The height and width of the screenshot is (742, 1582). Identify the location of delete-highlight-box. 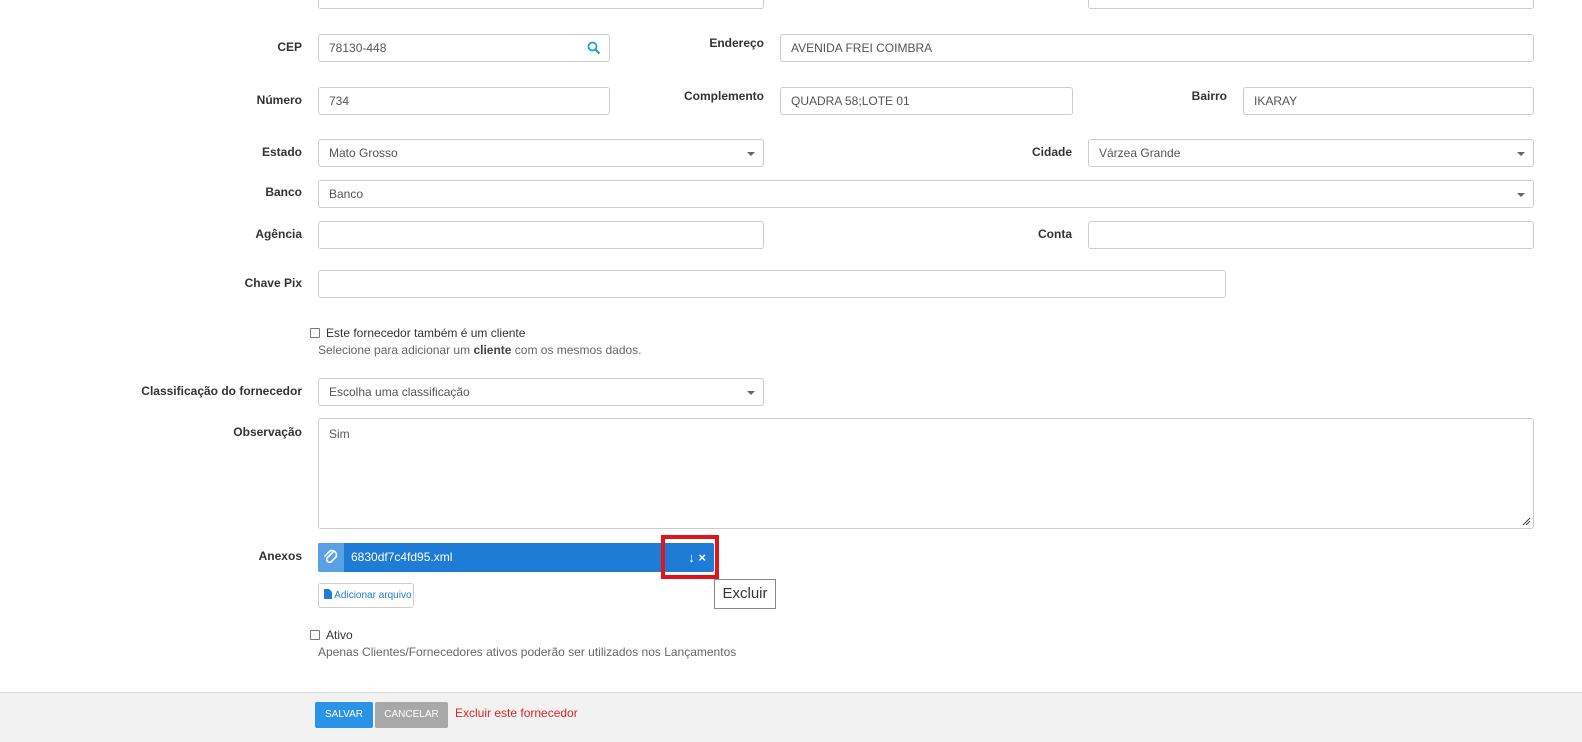
(690, 557).